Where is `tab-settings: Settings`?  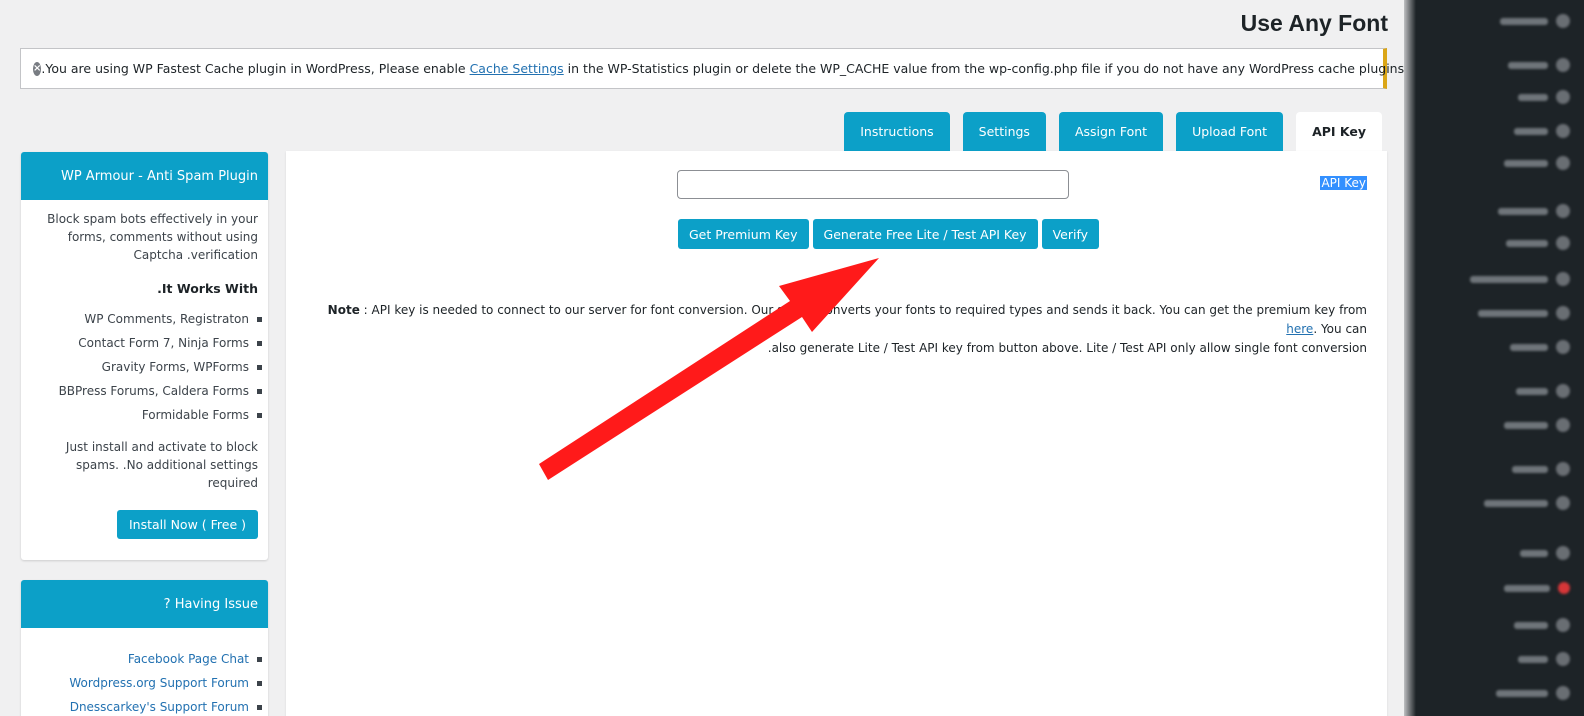 tab-settings: Settings is located at coordinates (1004, 131).